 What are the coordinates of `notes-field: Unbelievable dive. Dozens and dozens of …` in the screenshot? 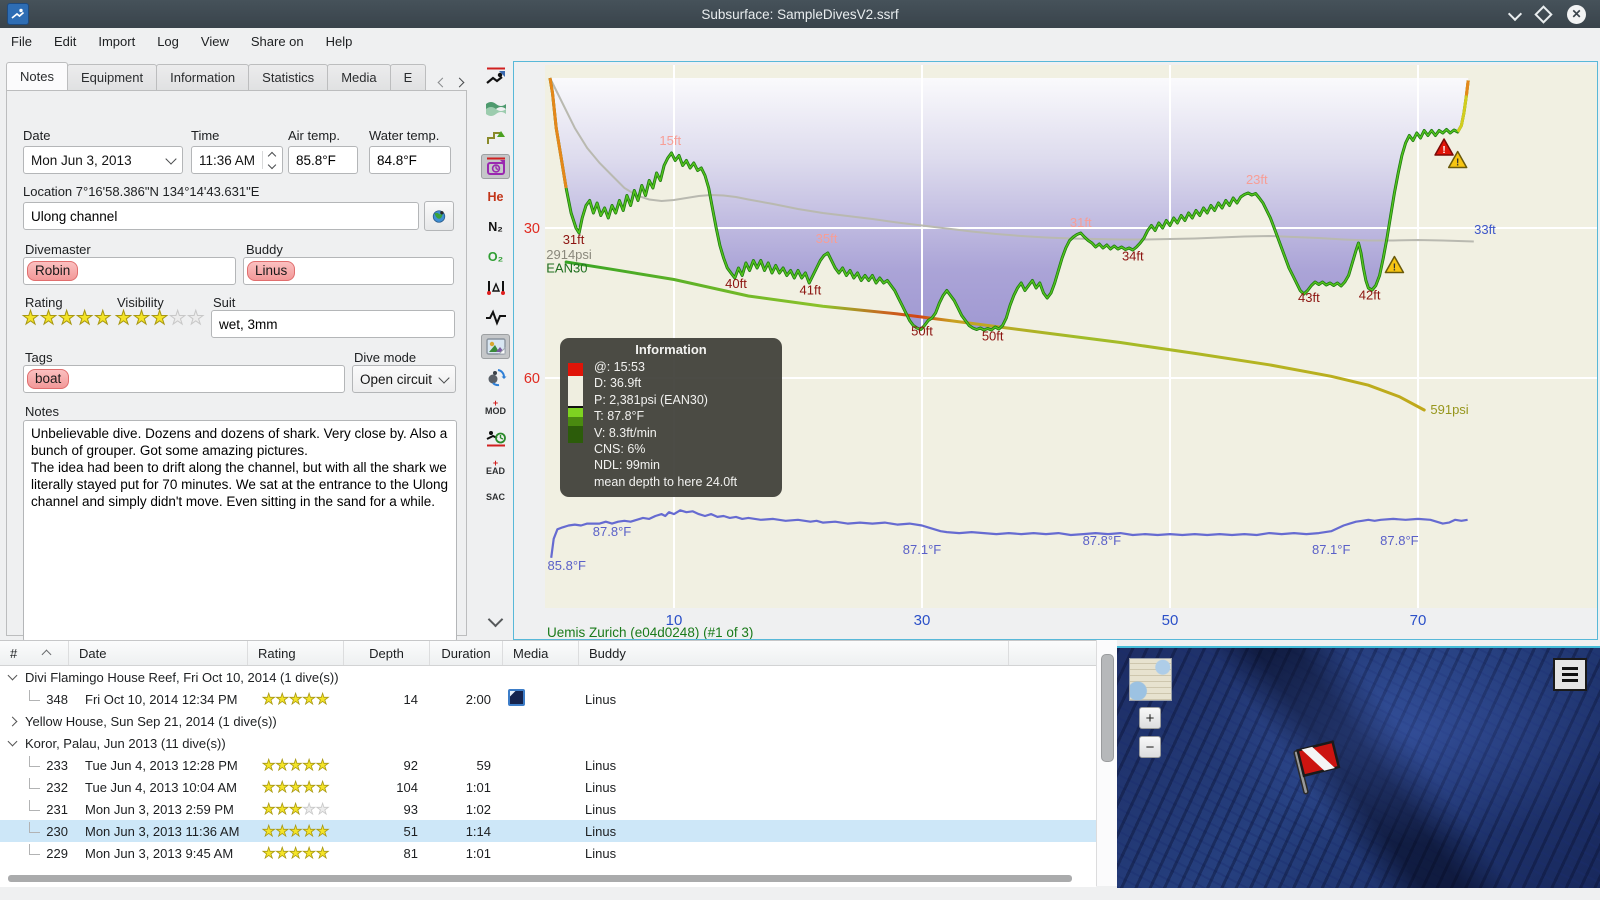 It's located at (240, 531).